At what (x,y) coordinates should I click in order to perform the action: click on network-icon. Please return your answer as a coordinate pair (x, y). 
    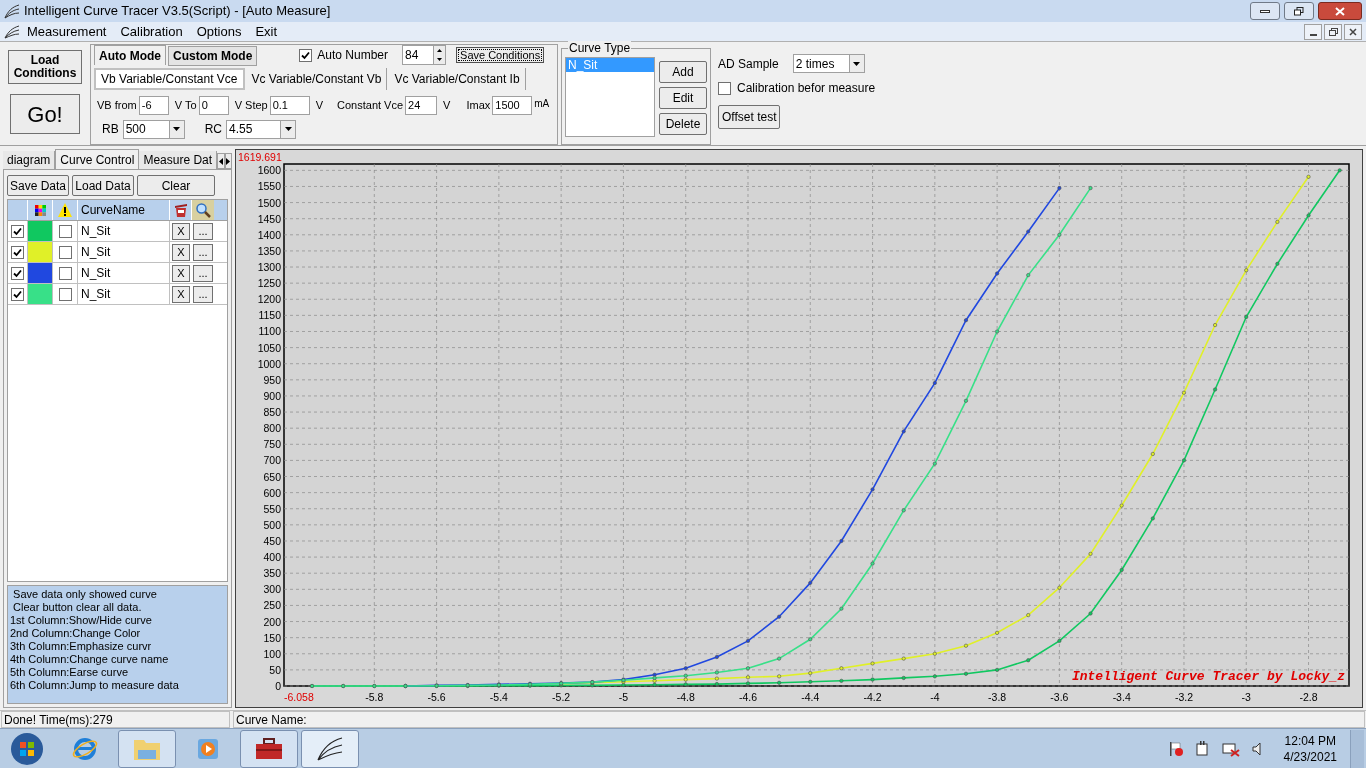
    Looking at the image, I should click on (1230, 748).